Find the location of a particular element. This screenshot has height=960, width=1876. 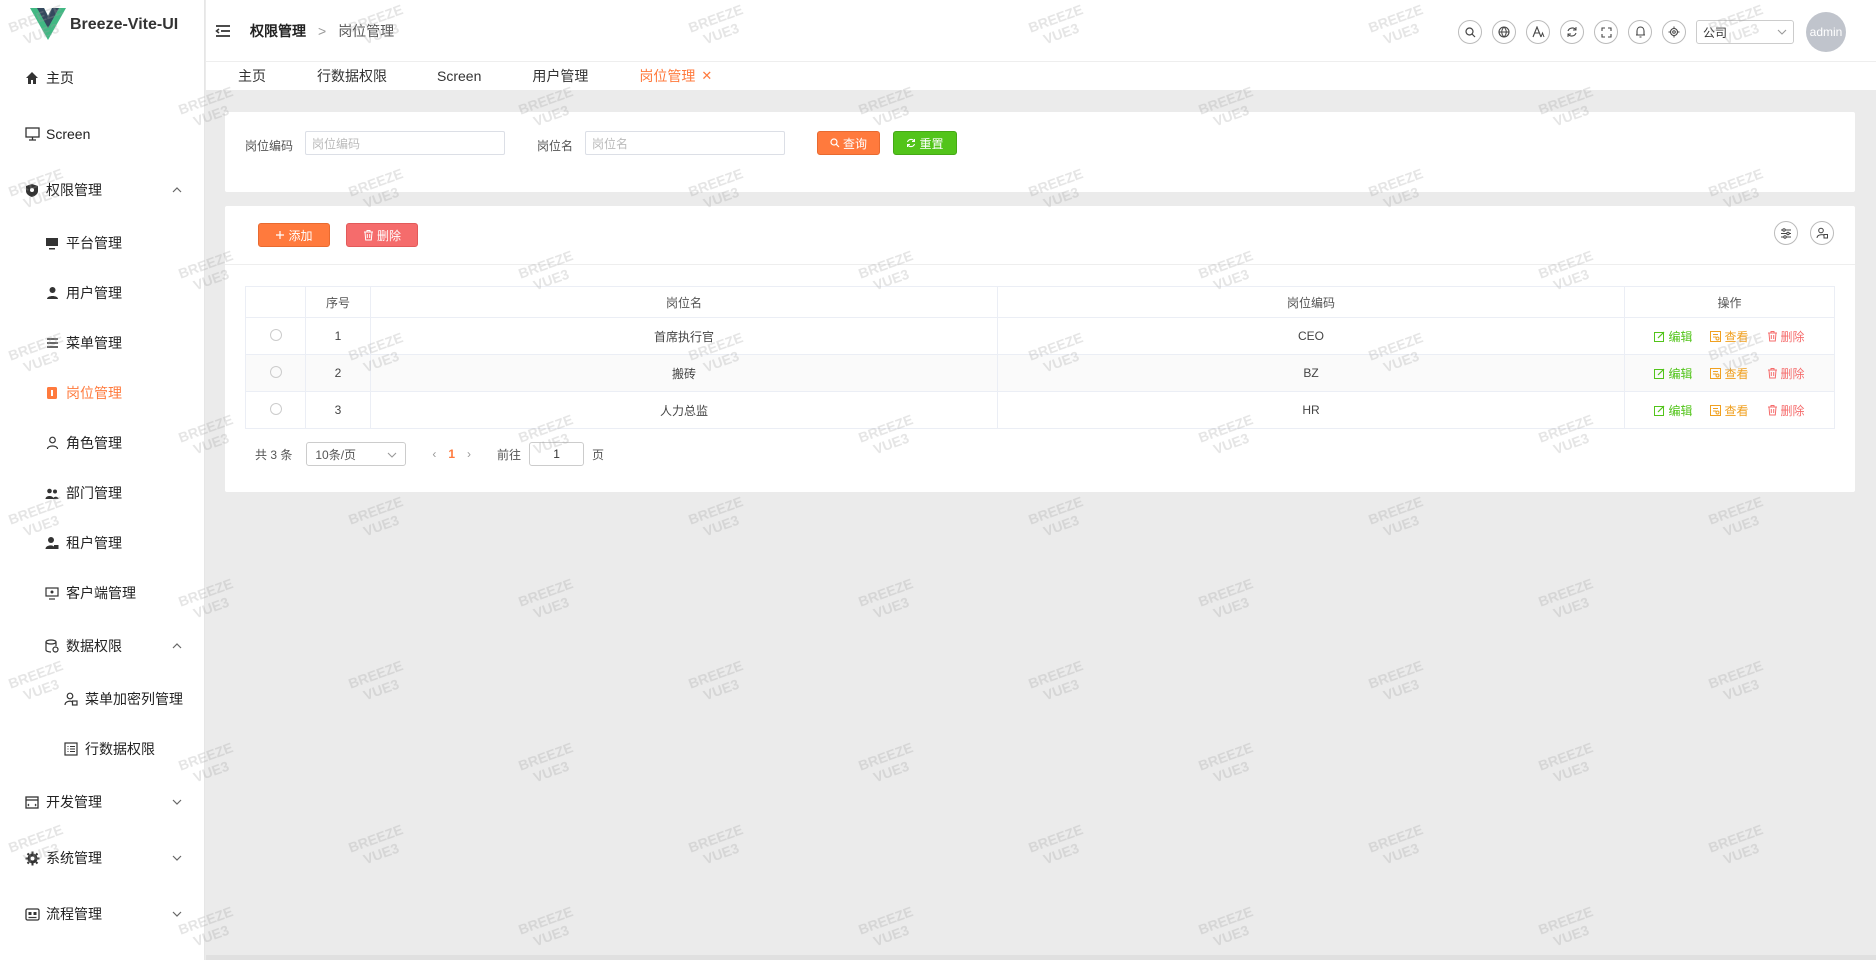

font-size-icon is located at coordinates (1538, 32).